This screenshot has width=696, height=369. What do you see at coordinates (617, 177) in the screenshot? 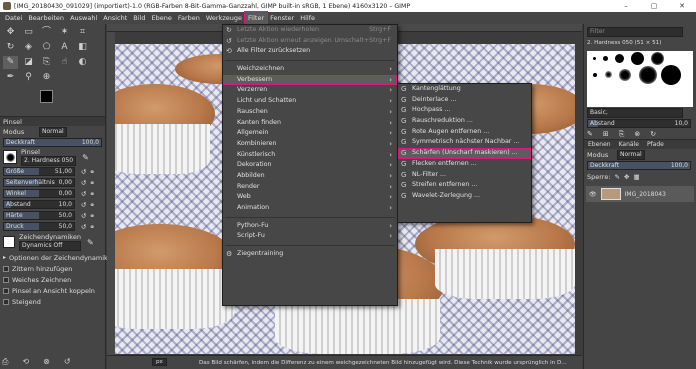
I see `lock-pixels-icon: ✎` at bounding box center [617, 177].